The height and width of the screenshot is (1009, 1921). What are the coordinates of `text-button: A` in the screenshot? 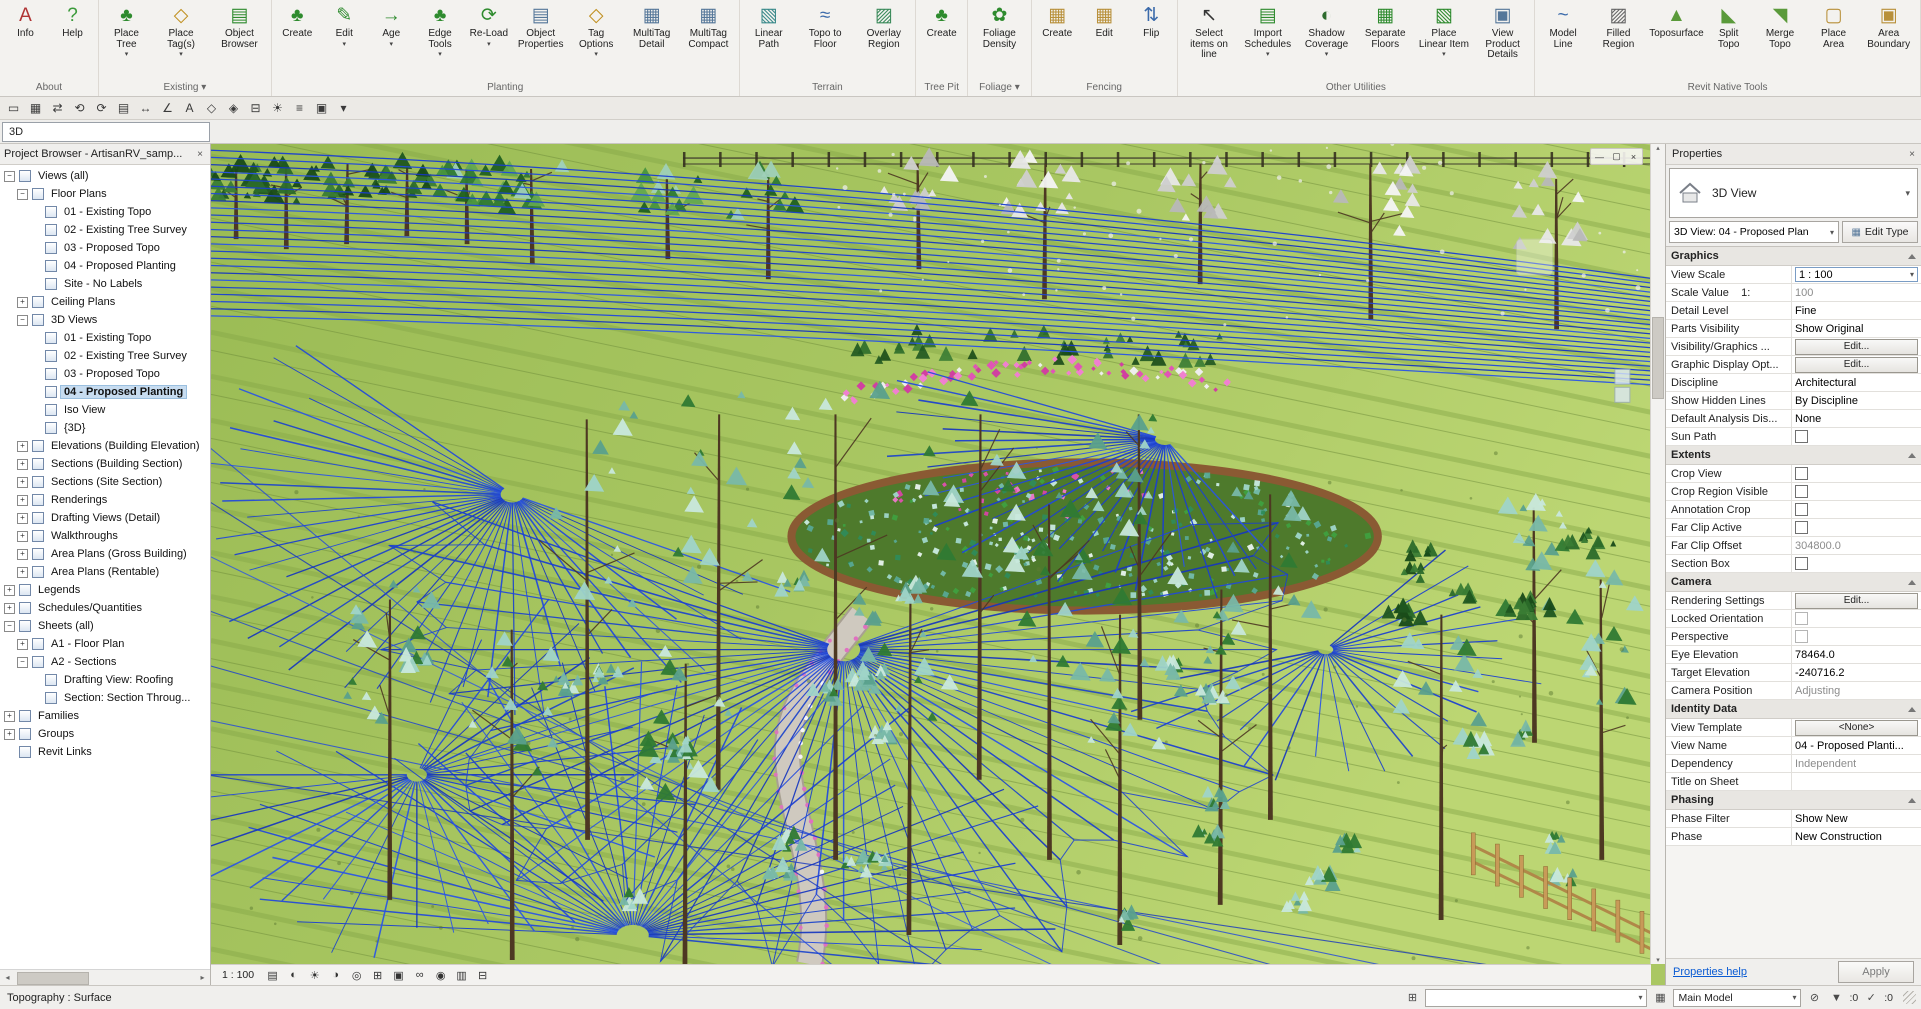 It's located at (189, 108).